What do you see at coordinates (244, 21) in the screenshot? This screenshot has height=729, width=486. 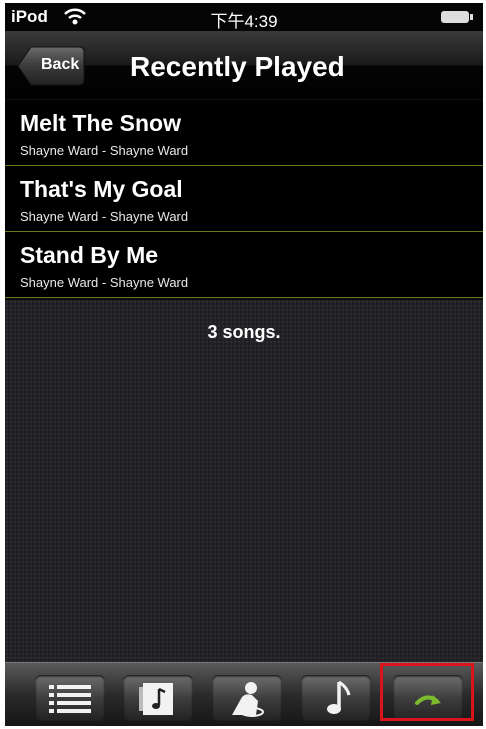 I see `status-time: 下午4:39` at bounding box center [244, 21].